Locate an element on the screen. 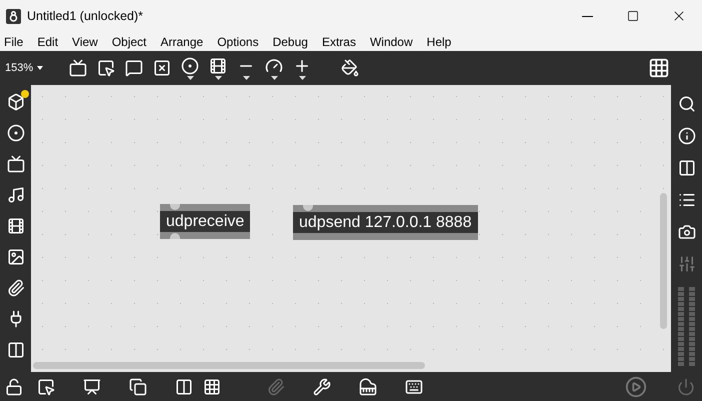 The image size is (702, 401). dial-icon is located at coordinates (274, 65).